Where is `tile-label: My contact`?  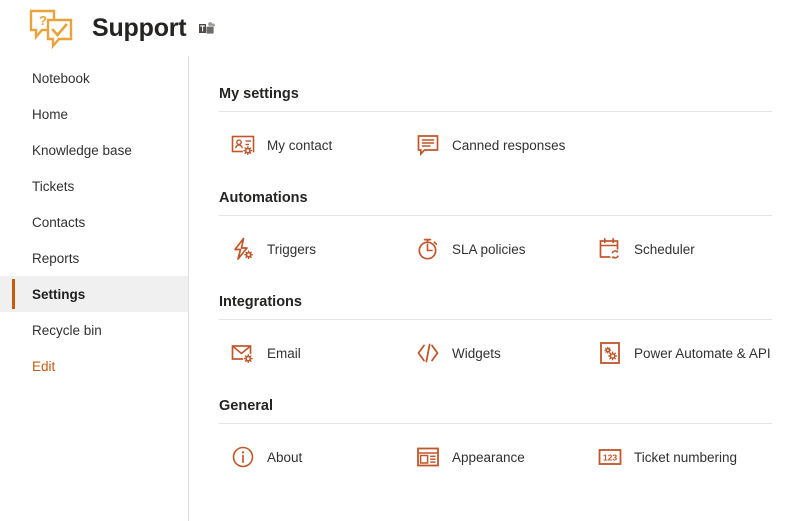
tile-label: My contact is located at coordinates (300, 145).